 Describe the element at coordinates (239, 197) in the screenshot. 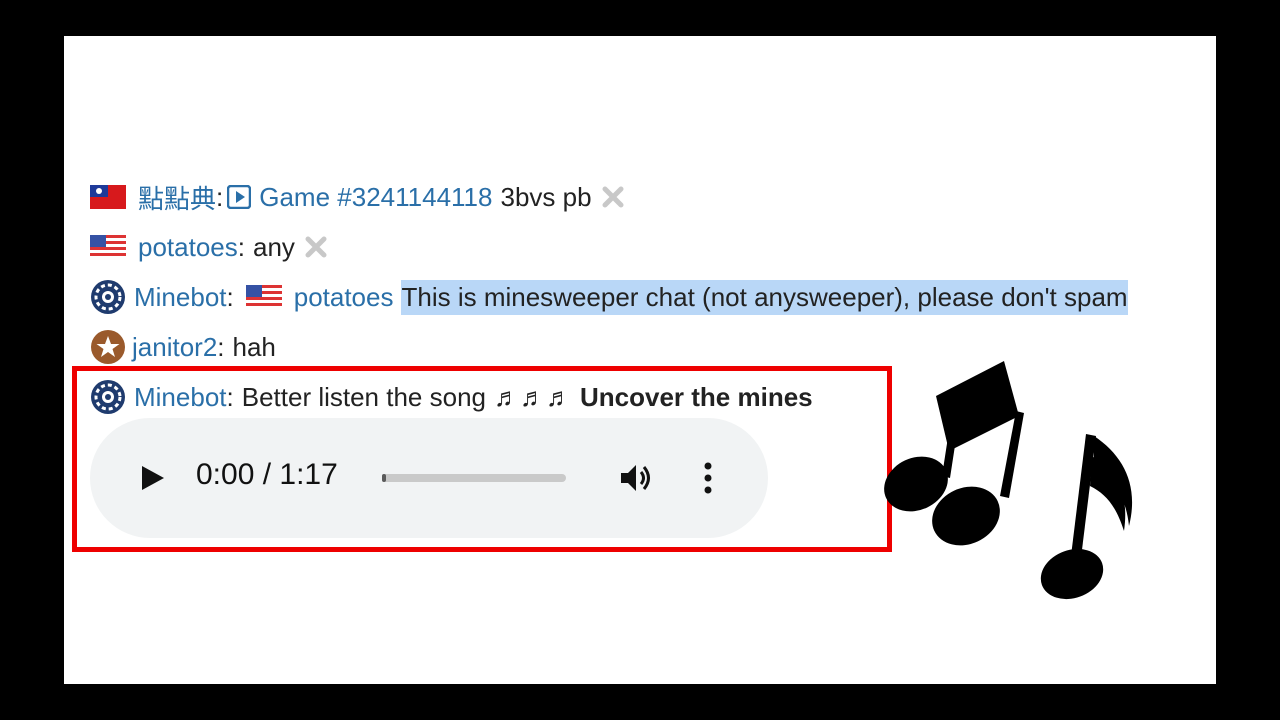

I see `play-square-icon` at that location.